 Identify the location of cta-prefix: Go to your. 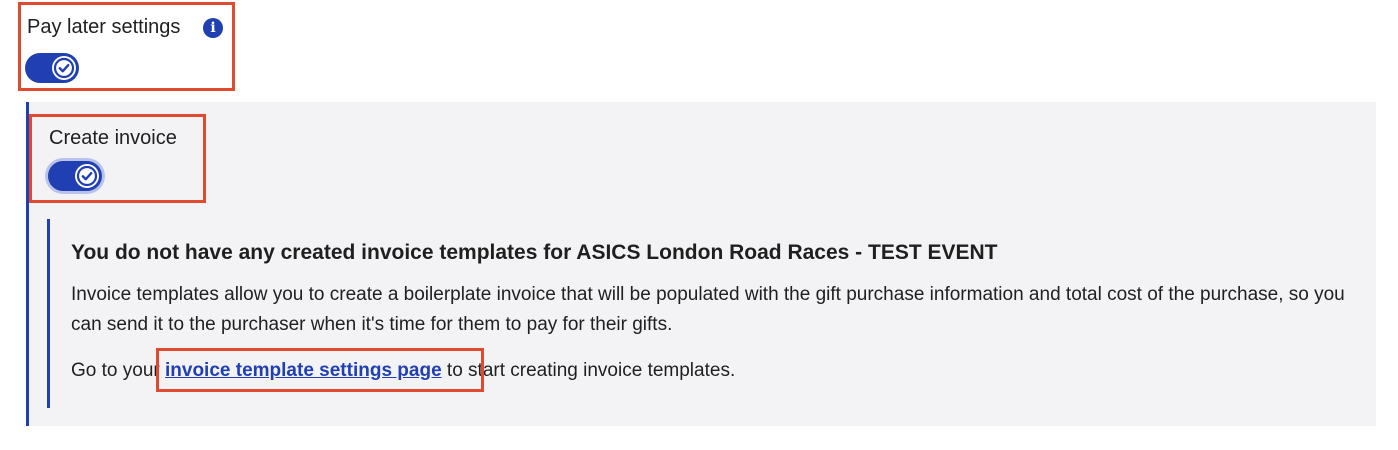
(118, 370).